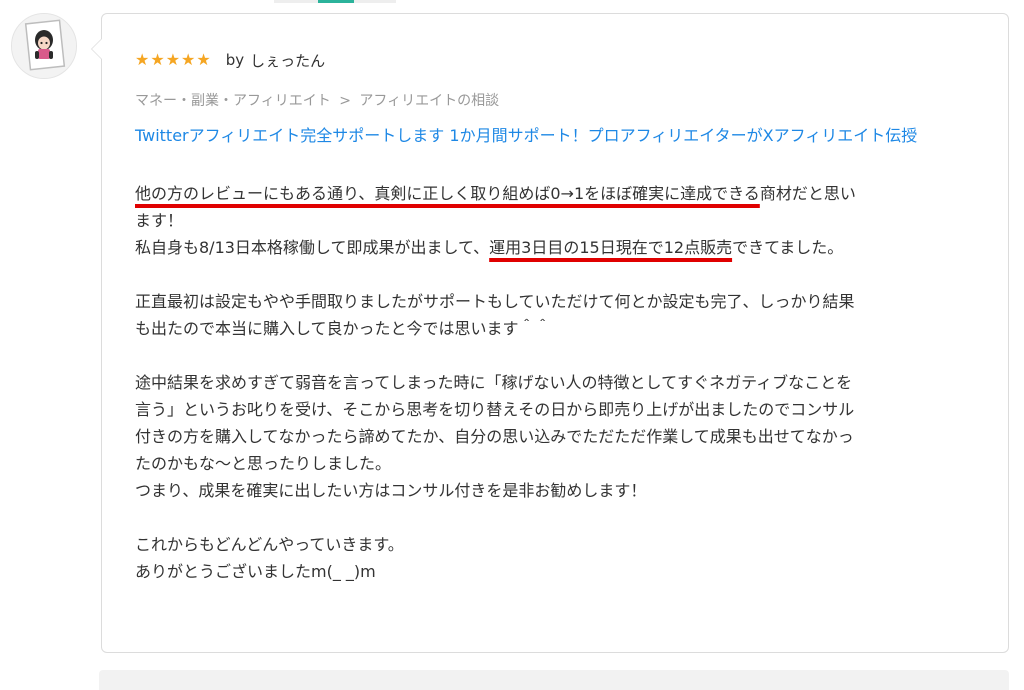  I want to click on avatar, so click(44, 46).